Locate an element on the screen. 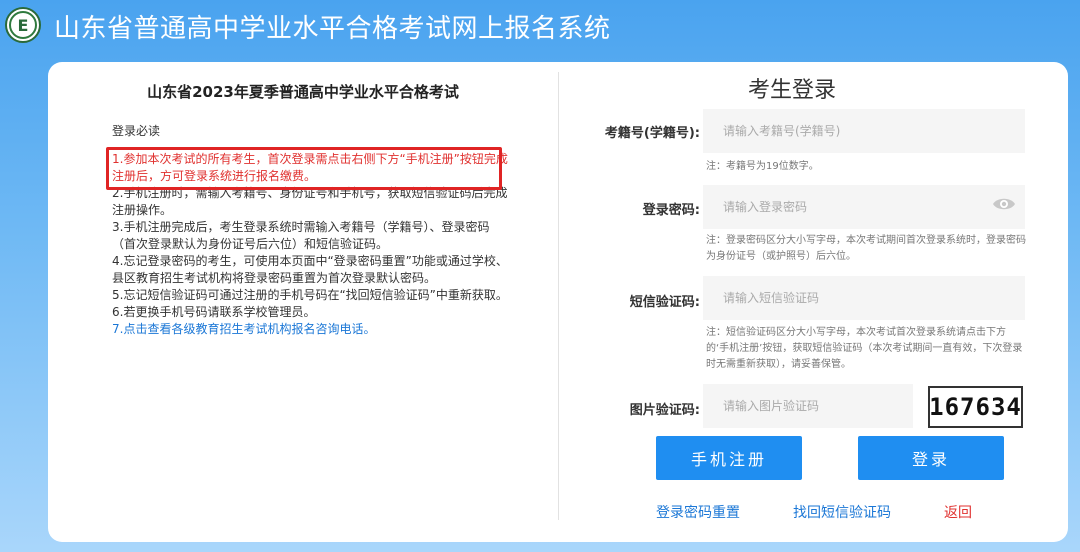 The width and height of the screenshot is (1080, 552). register-button: 手机注册 is located at coordinates (729, 458).